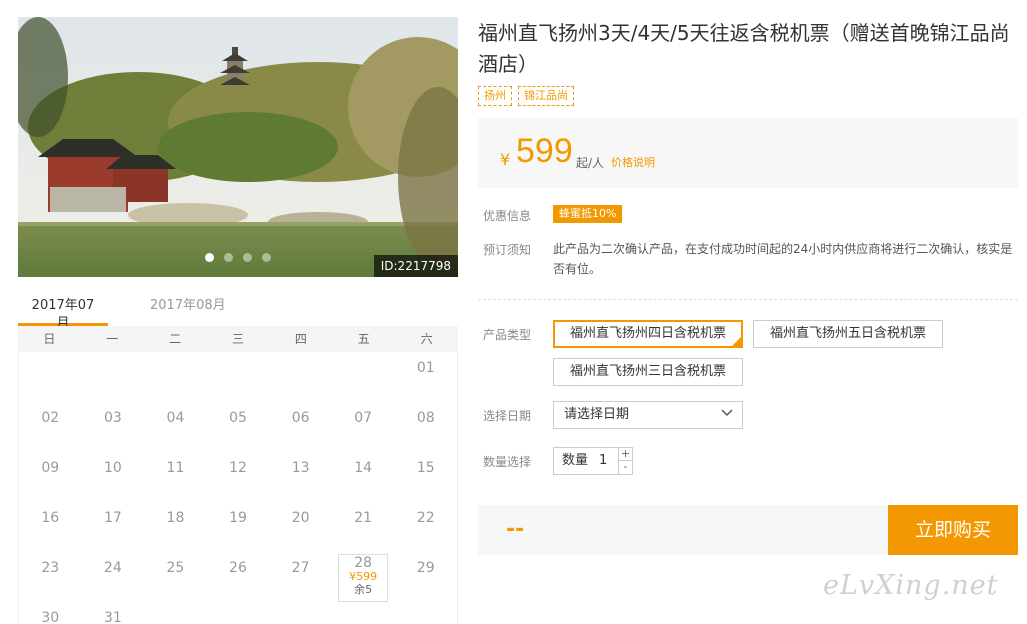  What do you see at coordinates (363, 563) in the screenshot?
I see `calendar-day-number: 28` at bounding box center [363, 563].